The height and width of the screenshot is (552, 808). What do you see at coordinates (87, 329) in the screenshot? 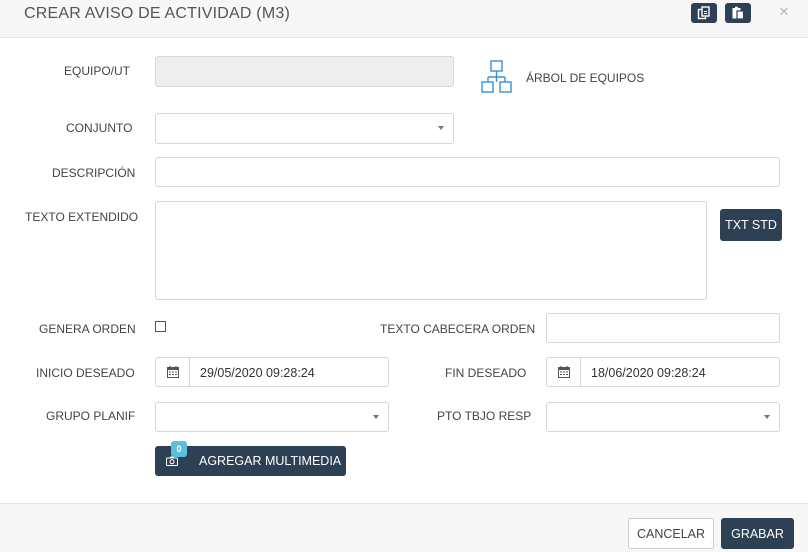
I see `genera-orden-label: GENERA ORDEN` at bounding box center [87, 329].